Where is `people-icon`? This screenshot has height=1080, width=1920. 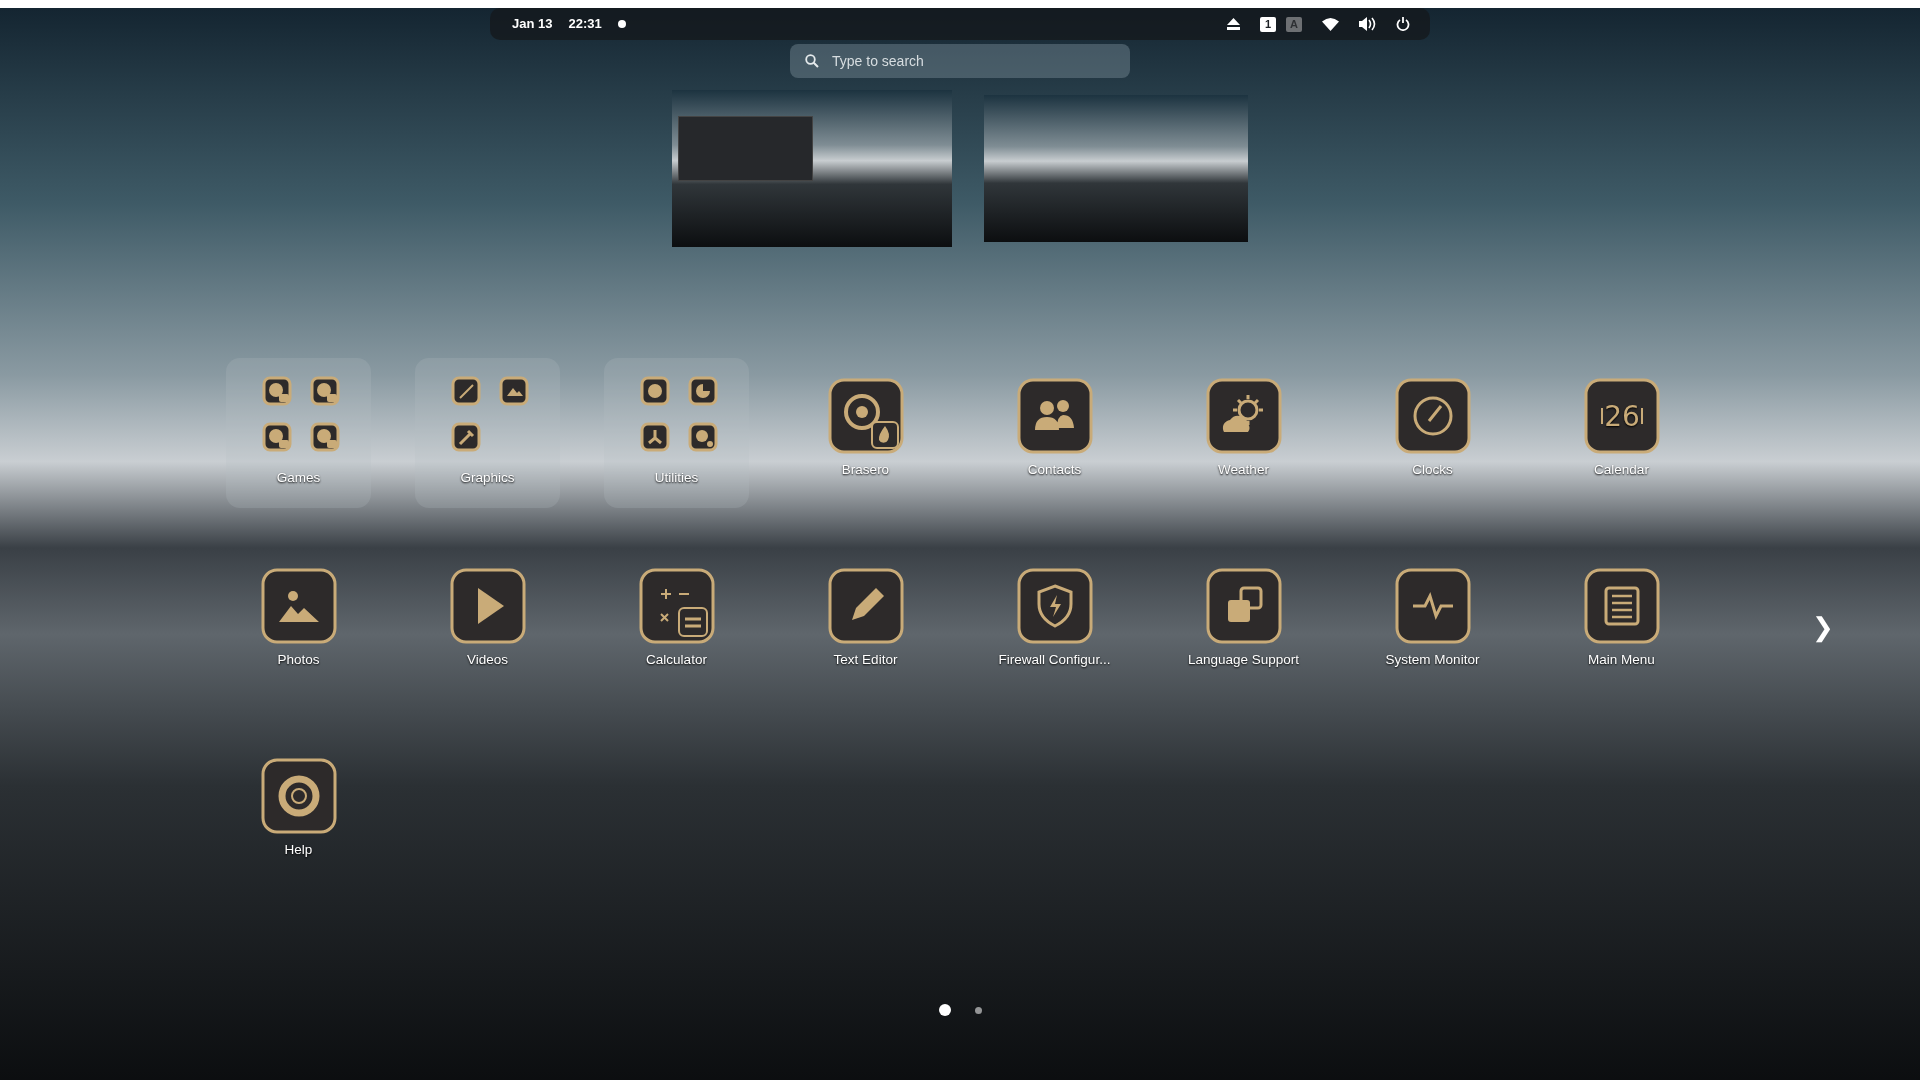
people-icon is located at coordinates (1054, 416).